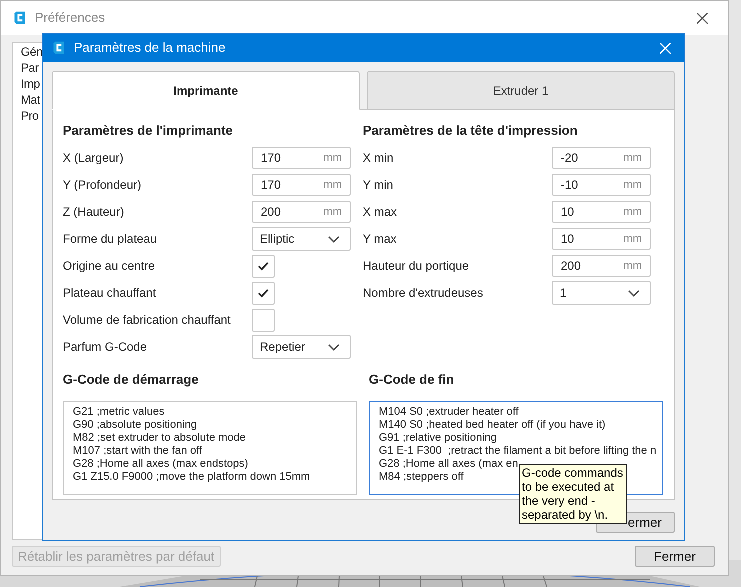 This screenshot has height=587, width=741. What do you see at coordinates (378, 185) in the screenshot?
I see `field-label: Y min` at bounding box center [378, 185].